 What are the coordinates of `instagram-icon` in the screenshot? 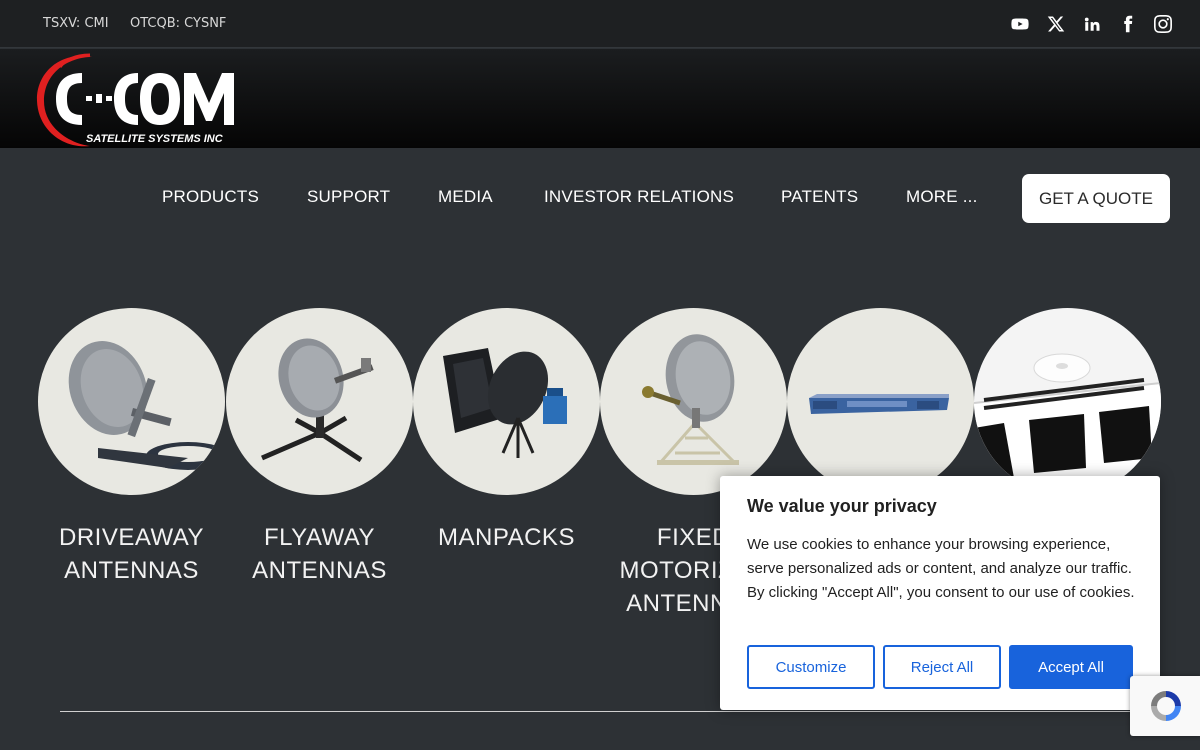 It's located at (1163, 24).